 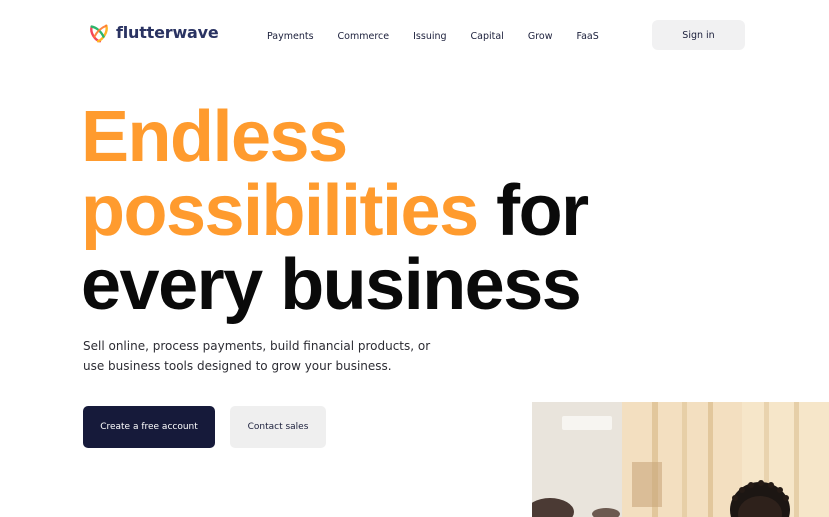 I want to click on logo-link: flutterwave, so click(x=153, y=33).